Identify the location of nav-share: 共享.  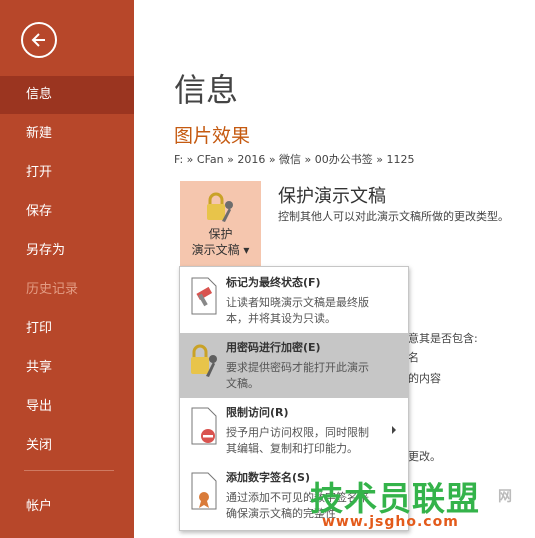
(67, 368).